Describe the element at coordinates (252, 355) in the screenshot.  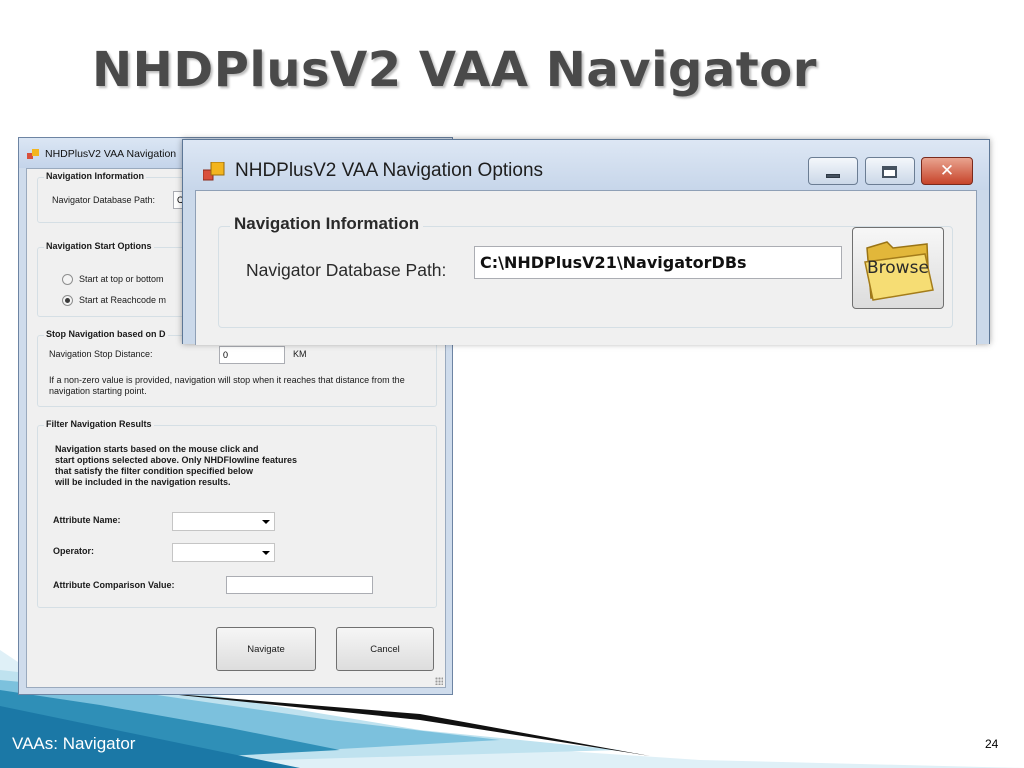
I see `stop-distance-input: 0` at that location.